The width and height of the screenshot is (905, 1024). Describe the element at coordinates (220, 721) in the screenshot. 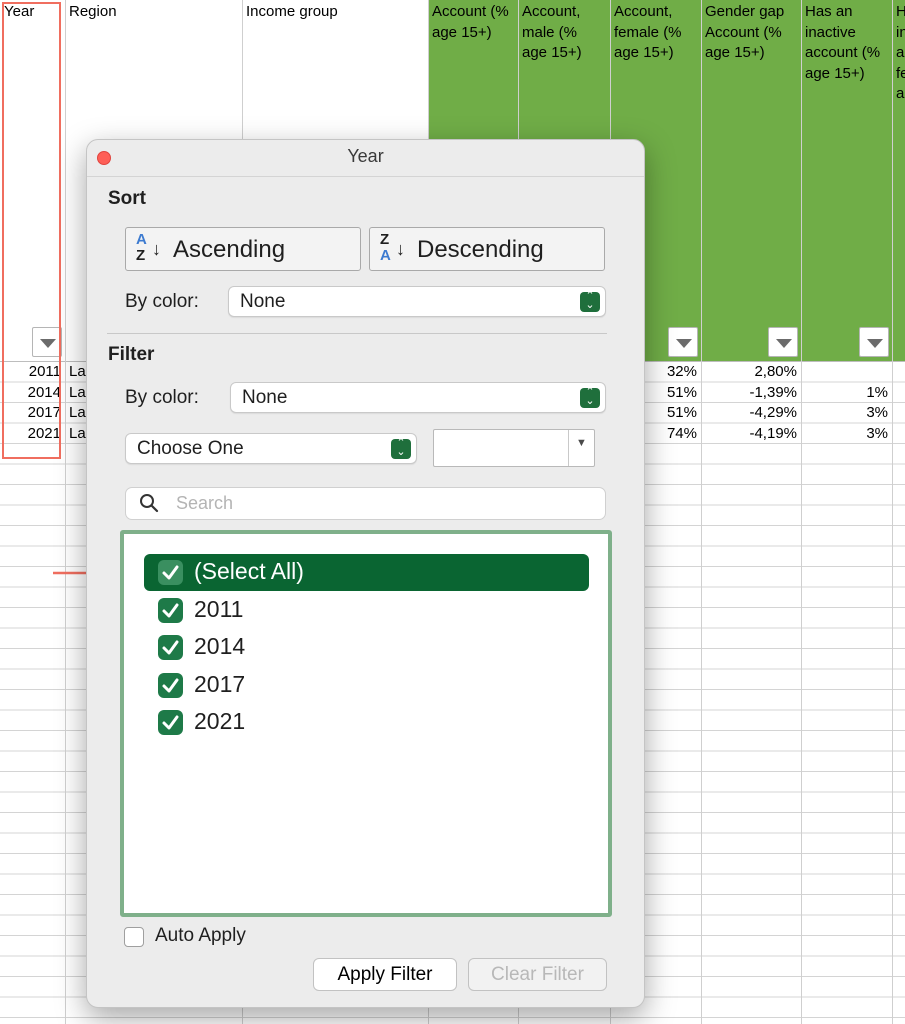

I see `list-item-label: 2021` at that location.